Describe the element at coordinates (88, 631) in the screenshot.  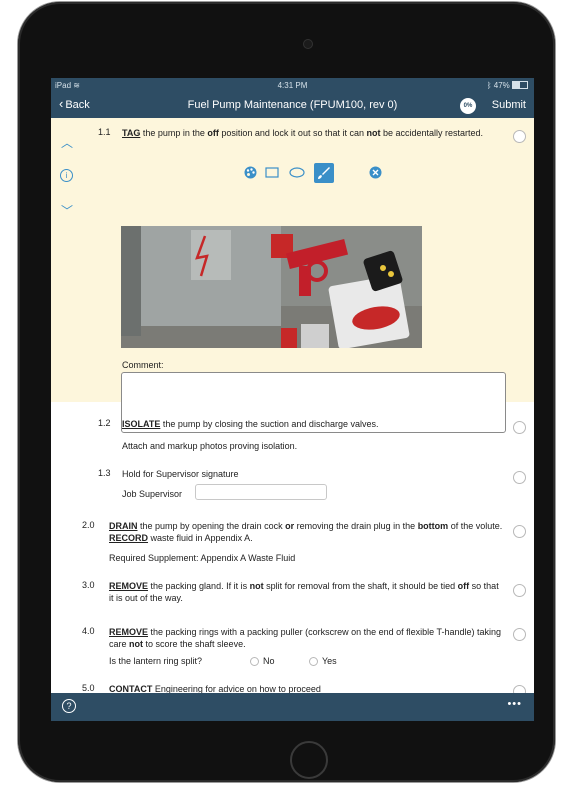
I see `step-number: 4.0` at that location.